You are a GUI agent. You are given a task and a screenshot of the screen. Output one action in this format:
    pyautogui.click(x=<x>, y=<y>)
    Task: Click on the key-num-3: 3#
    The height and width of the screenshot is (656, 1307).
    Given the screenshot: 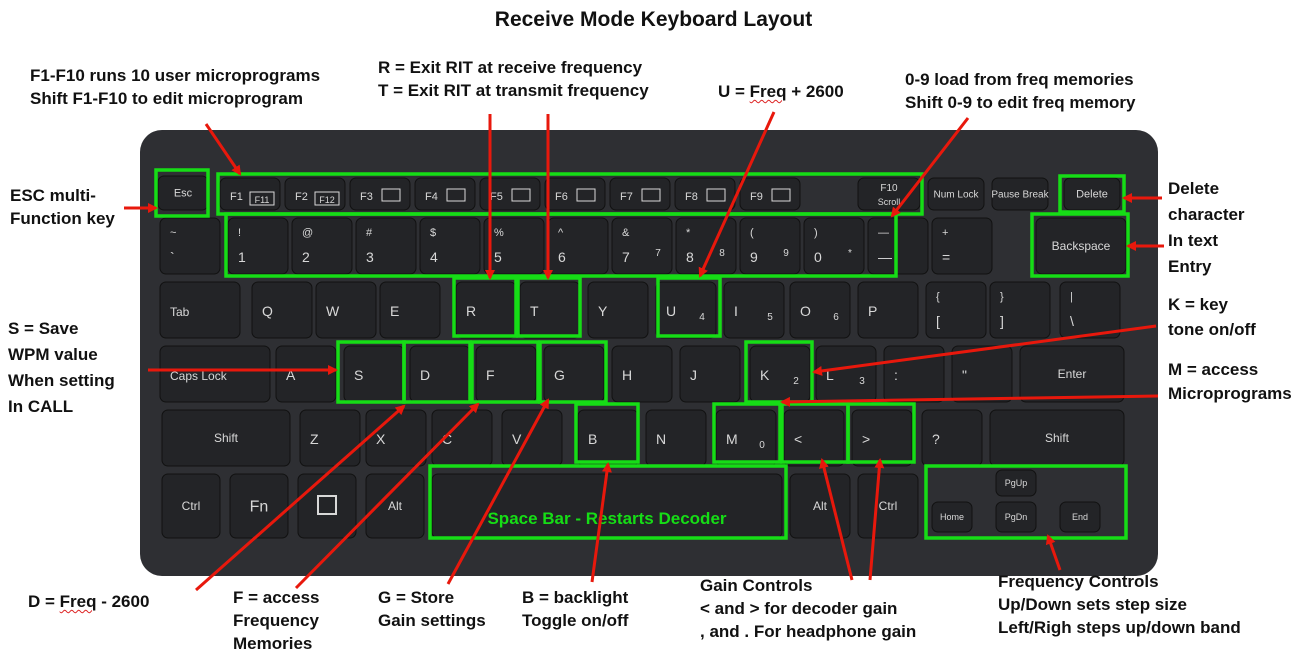 What is the action you would take?
    pyautogui.click(x=386, y=246)
    